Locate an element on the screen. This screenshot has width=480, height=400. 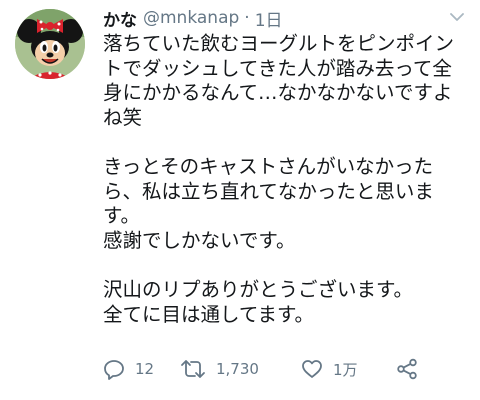
retweet-button: 1,730 is located at coordinates (219, 369).